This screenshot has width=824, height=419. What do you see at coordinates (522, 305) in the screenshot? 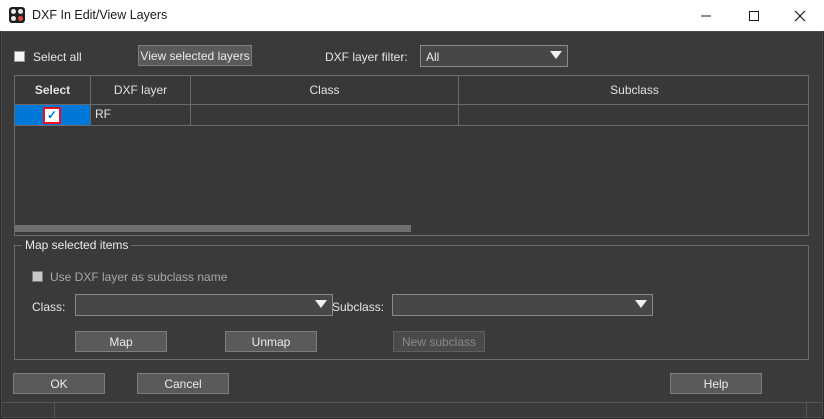
I see `subclass-dropdown` at bounding box center [522, 305].